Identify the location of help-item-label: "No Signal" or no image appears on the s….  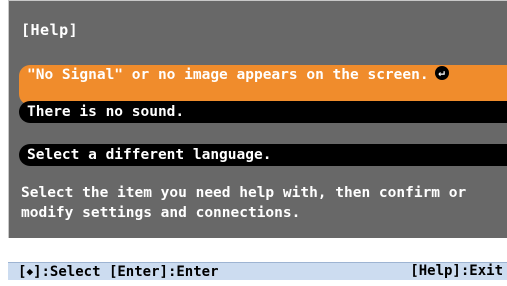
(228, 75).